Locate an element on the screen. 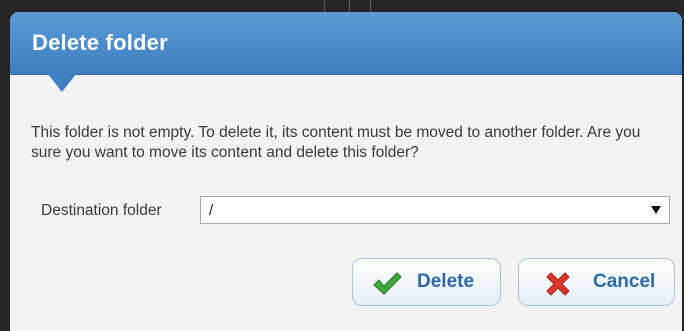 This screenshot has width=684, height=331. chevron-down-icon is located at coordinates (656, 210).